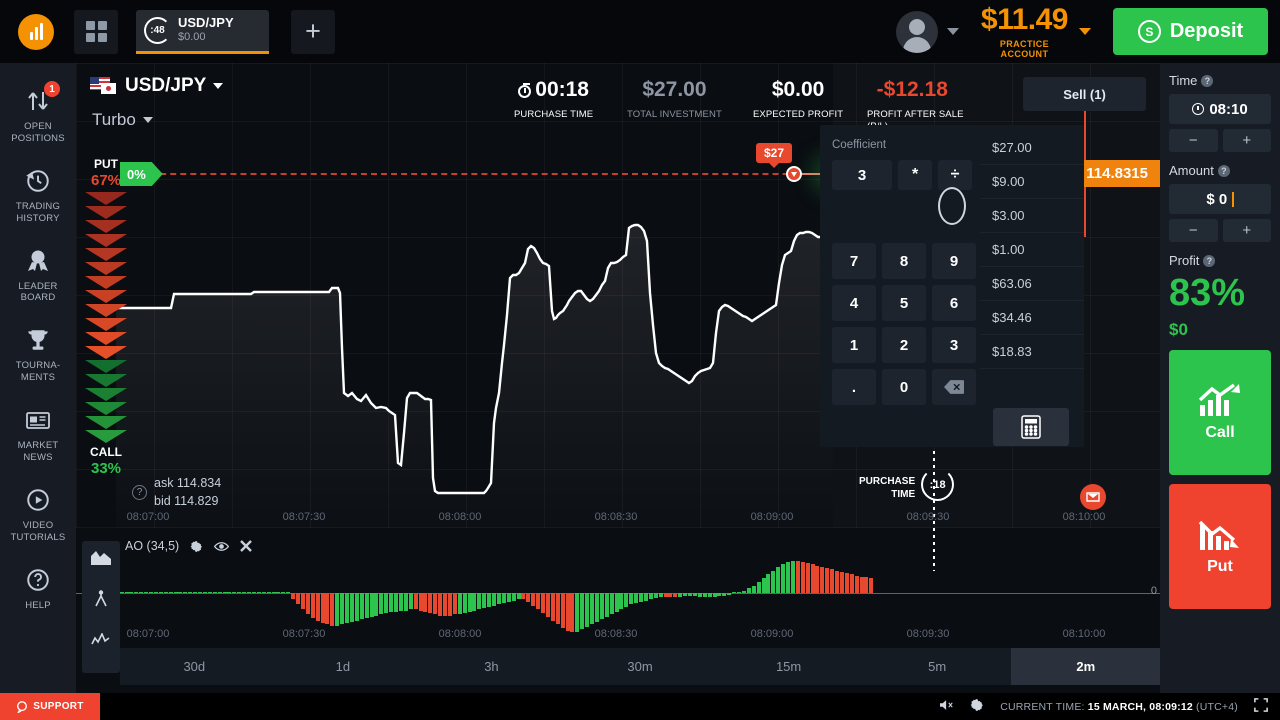 The image size is (1280, 720). Describe the element at coordinates (854, 261) in the screenshot. I see `calc-key-7: 7` at that location.